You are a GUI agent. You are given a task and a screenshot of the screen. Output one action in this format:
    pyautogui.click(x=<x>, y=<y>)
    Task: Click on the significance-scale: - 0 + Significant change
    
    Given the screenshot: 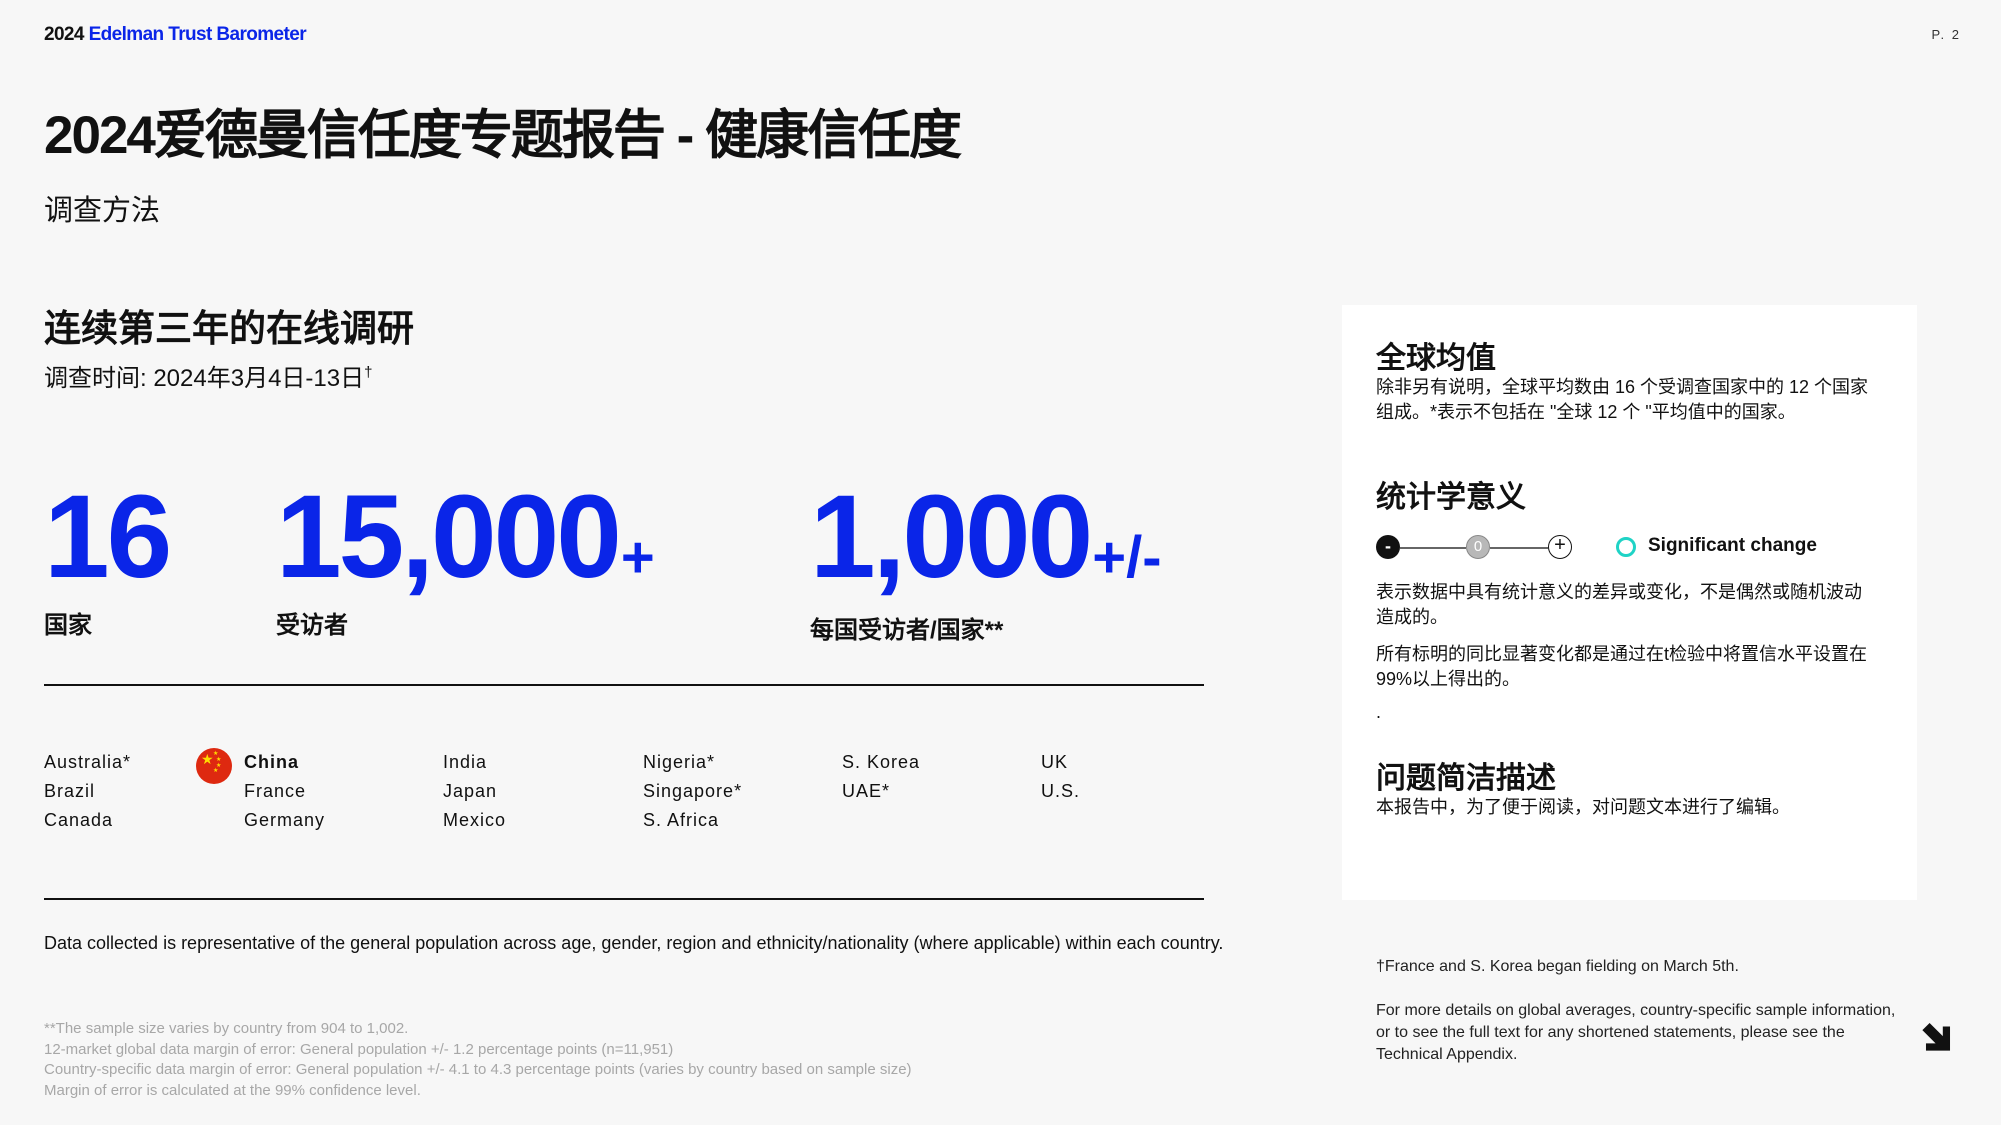 What is the action you would take?
    pyautogui.click(x=1626, y=548)
    